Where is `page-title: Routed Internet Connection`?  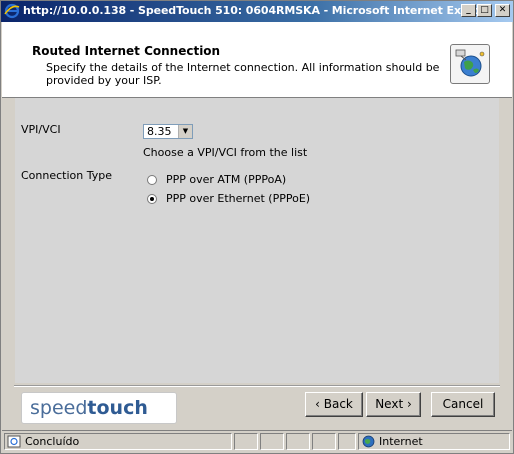
page-title: Routed Internet Connection is located at coordinates (126, 51).